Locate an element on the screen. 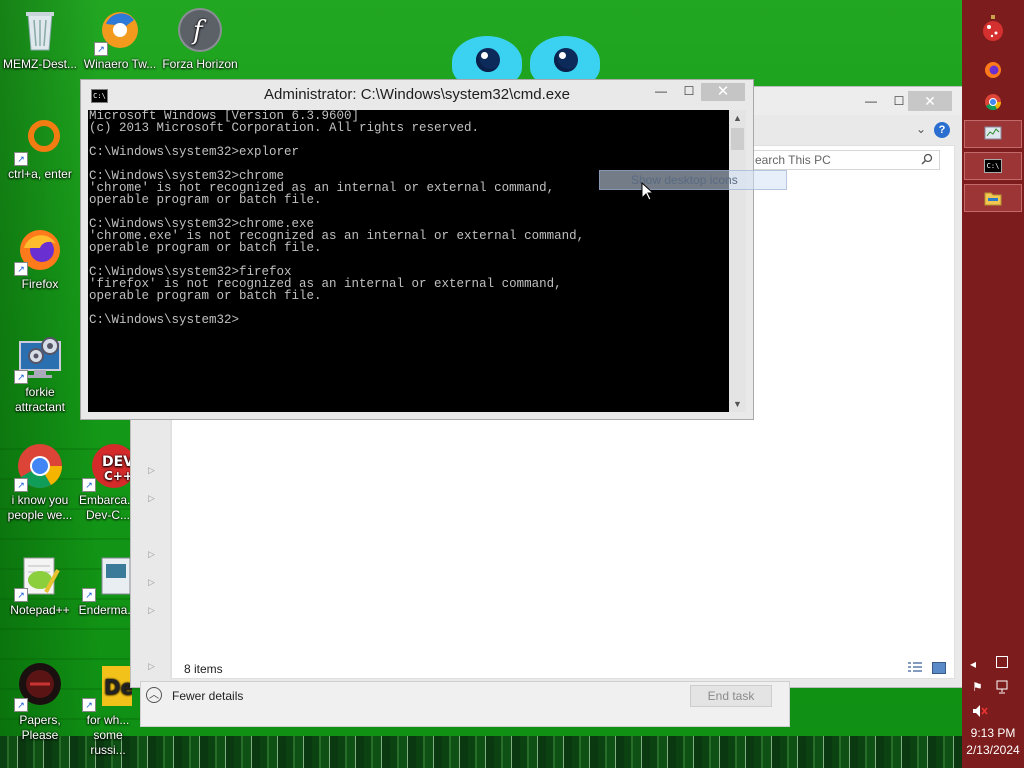 This screenshot has height=768, width=1024. taskbar-explorer-button is located at coordinates (993, 198).